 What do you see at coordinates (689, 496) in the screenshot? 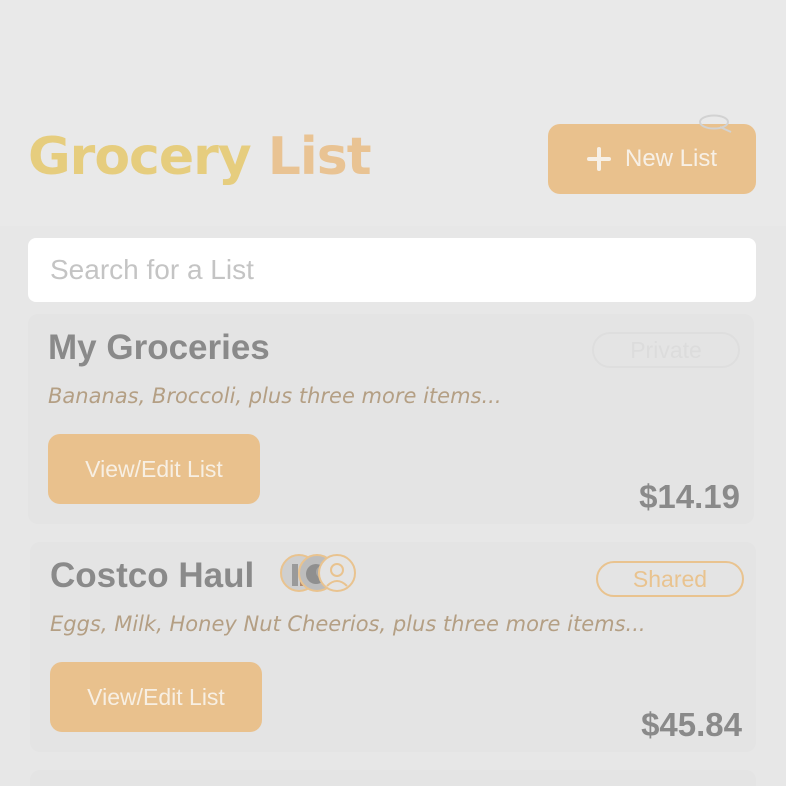
I see `list-total: $14.19` at bounding box center [689, 496].